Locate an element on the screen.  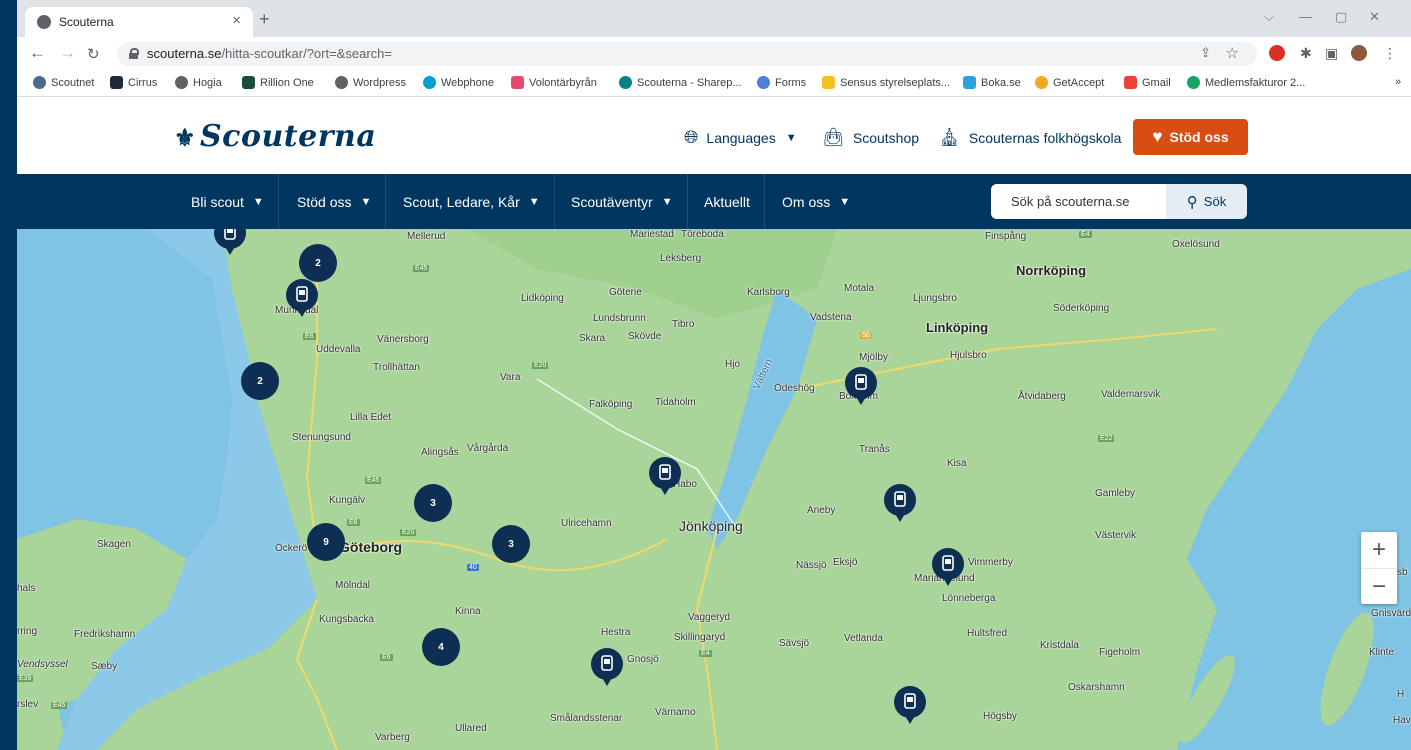
map-label: Mellerud is located at coordinates (426, 236).